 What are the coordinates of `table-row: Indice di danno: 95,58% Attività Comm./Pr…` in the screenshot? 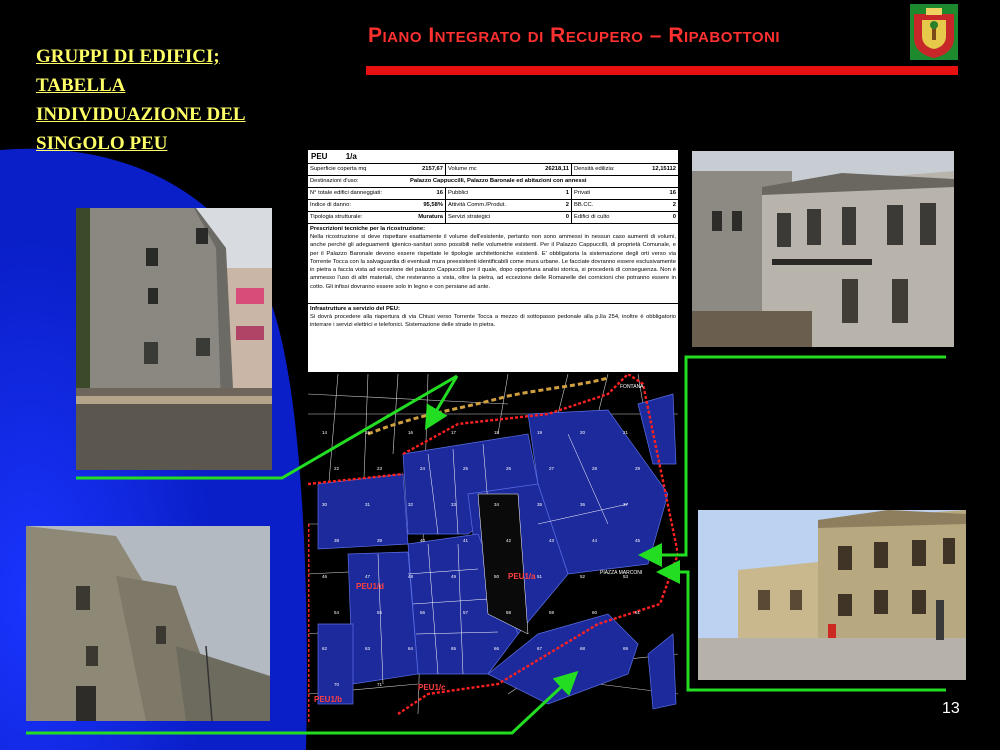 It's located at (493, 206).